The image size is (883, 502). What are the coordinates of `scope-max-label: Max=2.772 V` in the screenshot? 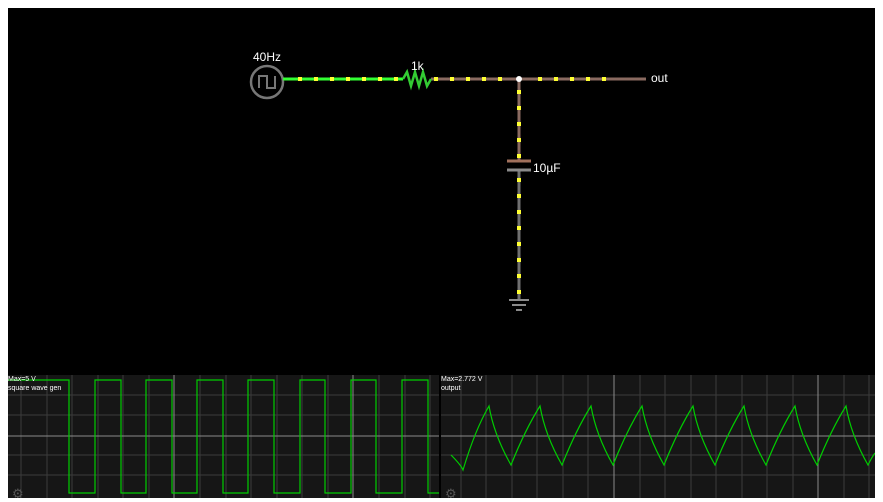 It's located at (462, 379).